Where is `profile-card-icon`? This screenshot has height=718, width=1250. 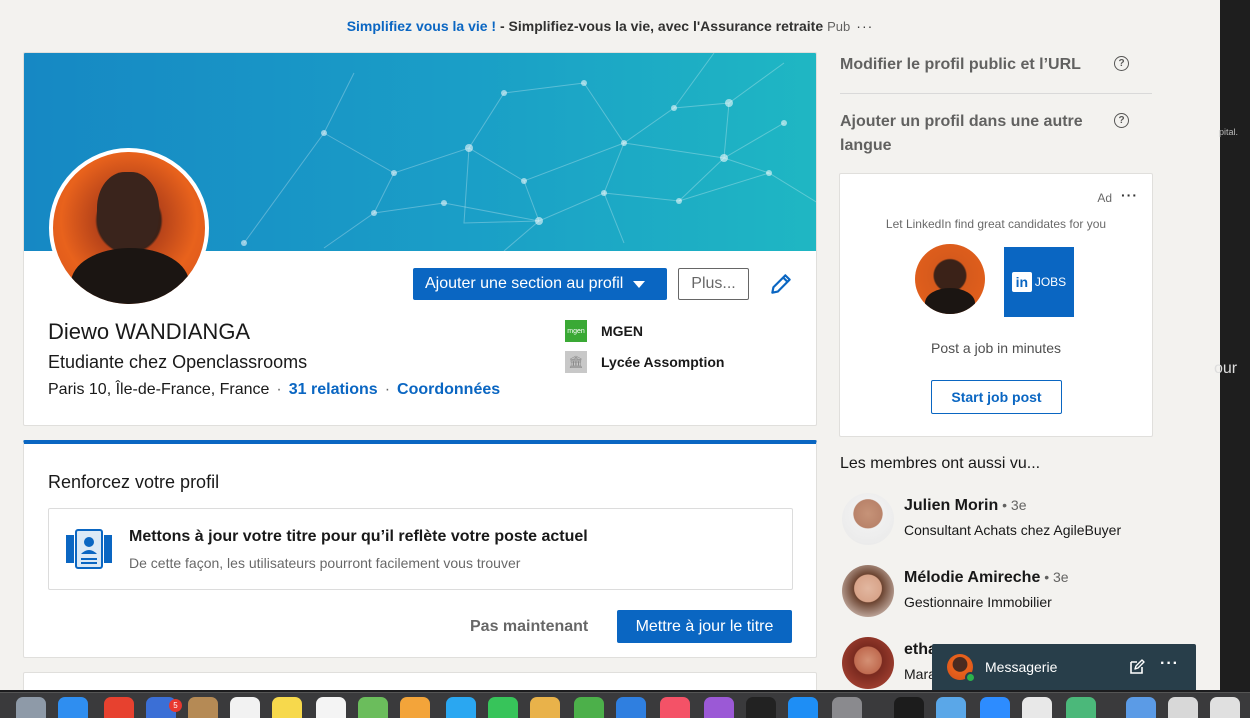
profile-card-icon is located at coordinates (89, 549).